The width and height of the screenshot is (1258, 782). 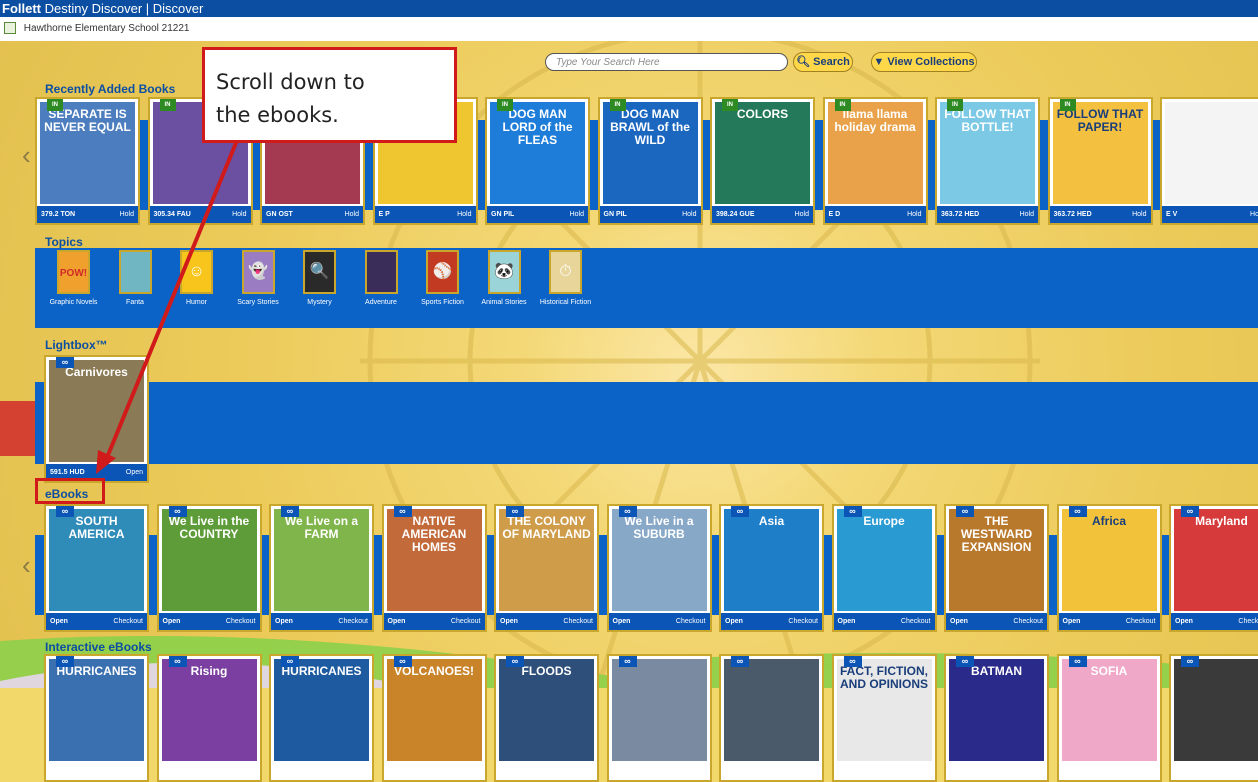 What do you see at coordinates (168, 305) in the screenshot?
I see `red-arrow` at bounding box center [168, 305].